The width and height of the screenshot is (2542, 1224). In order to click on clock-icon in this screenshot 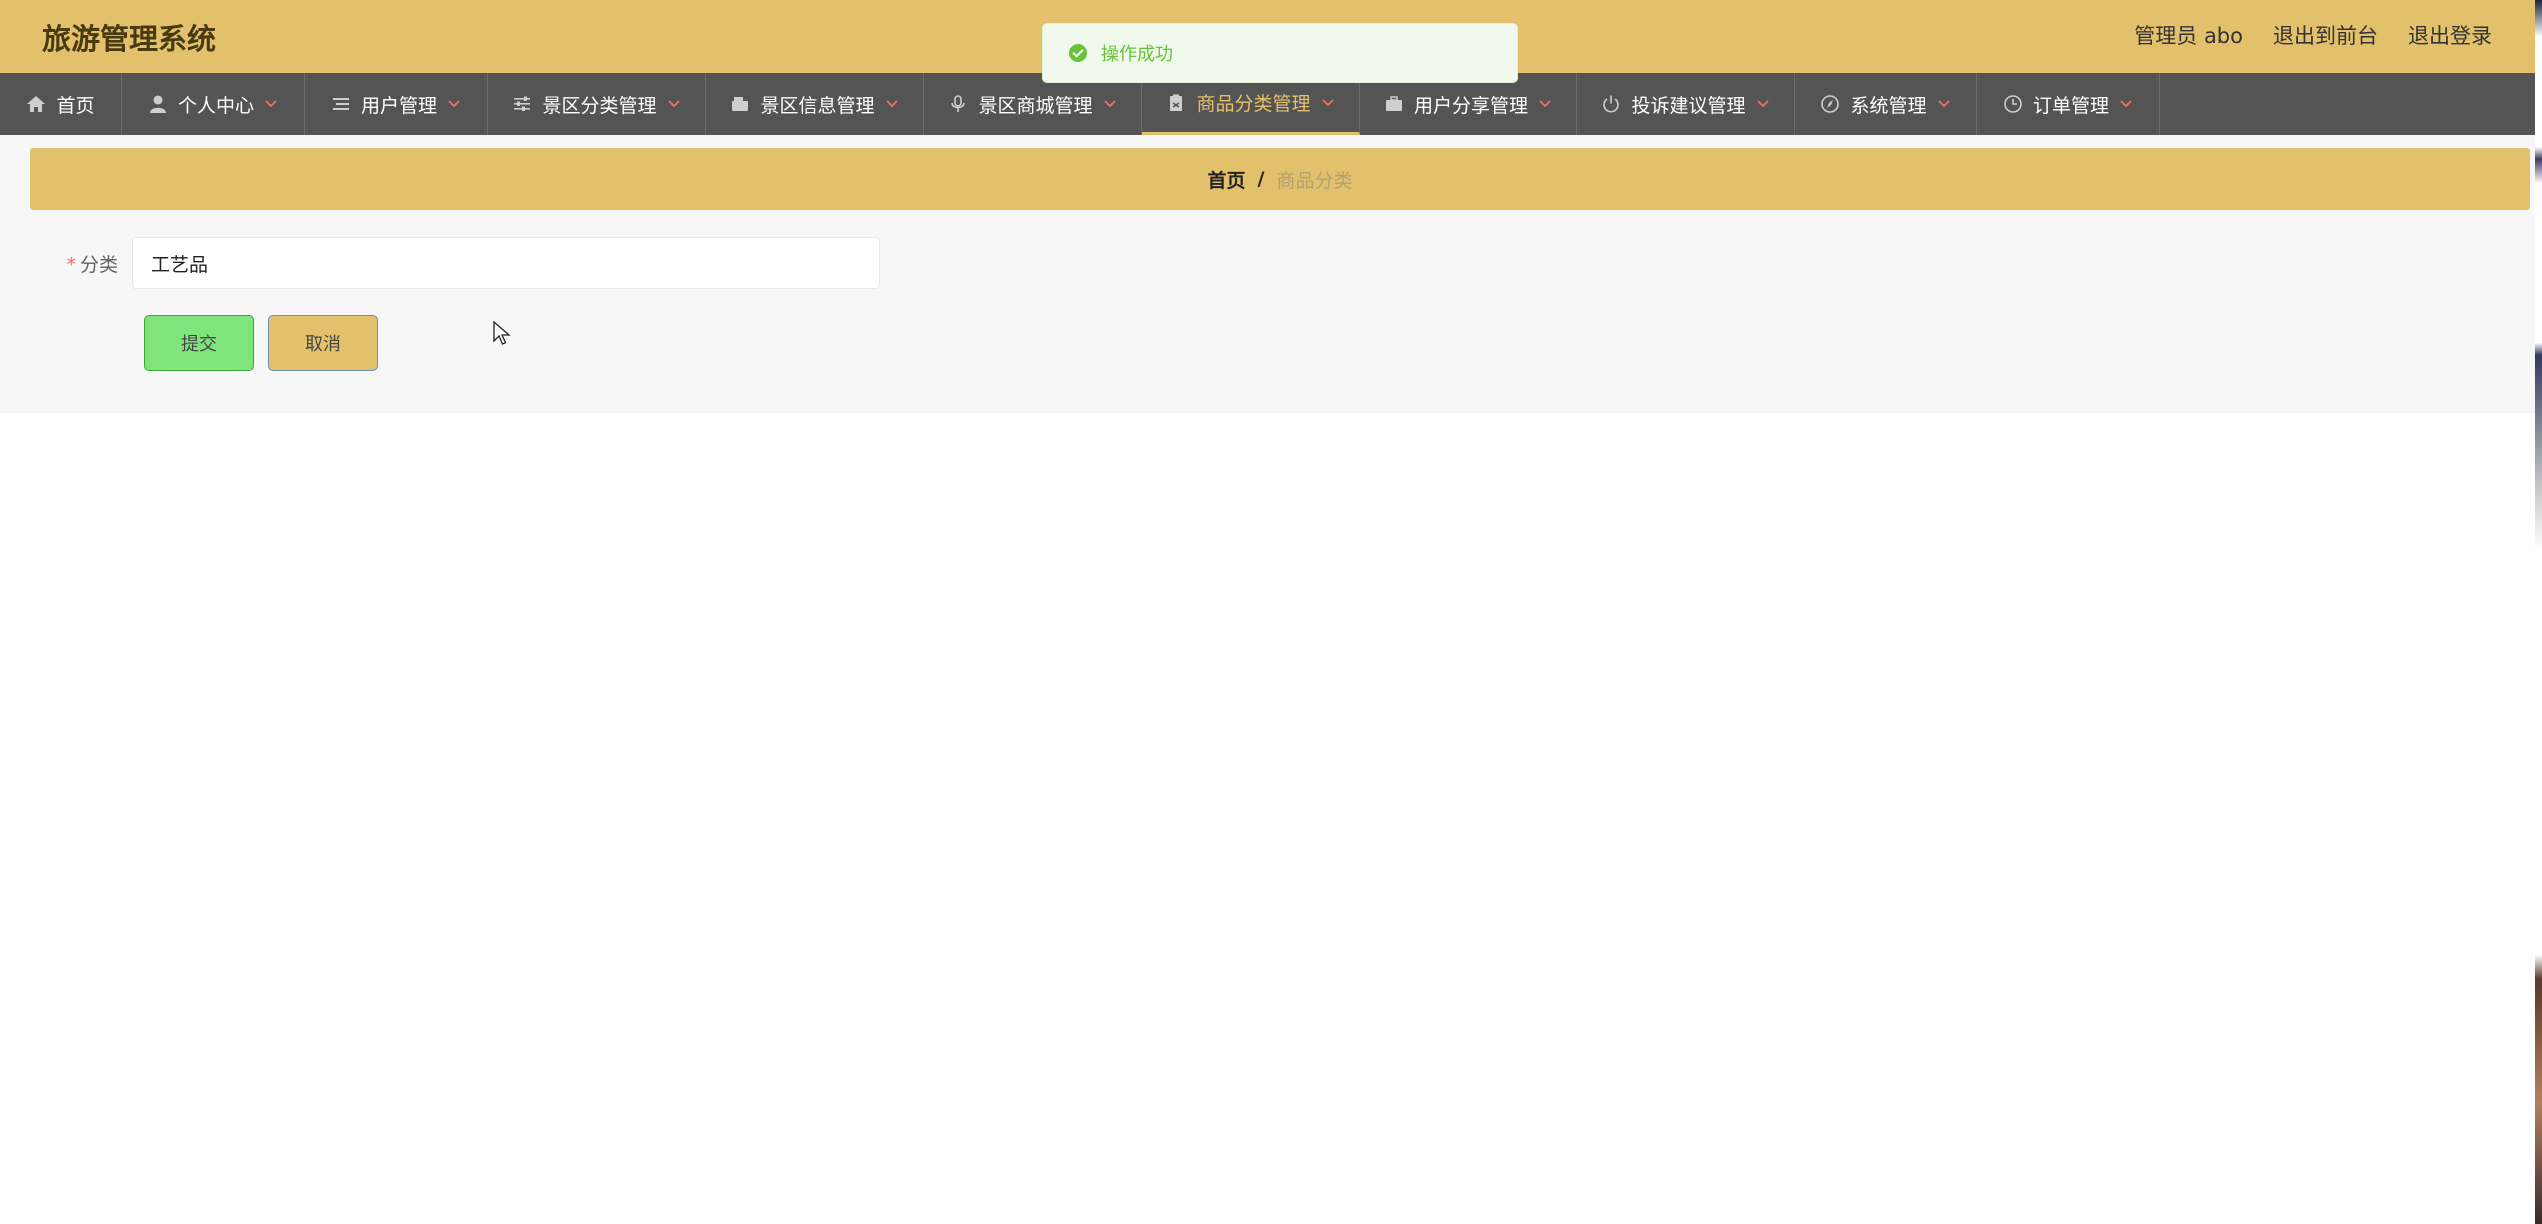, I will do `click(2013, 104)`.